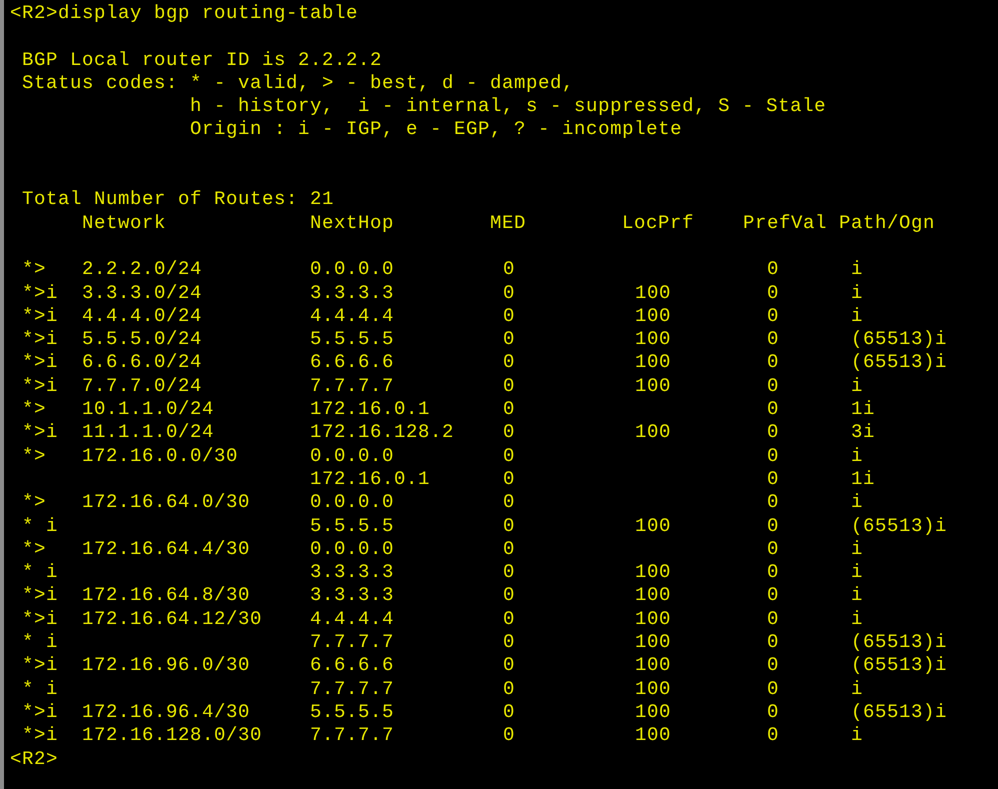 The width and height of the screenshot is (998, 789). What do you see at coordinates (436, 130) in the screenshot?
I see `legend-text: Origin : i - IGP, e - EGP, ? - incomplete` at bounding box center [436, 130].